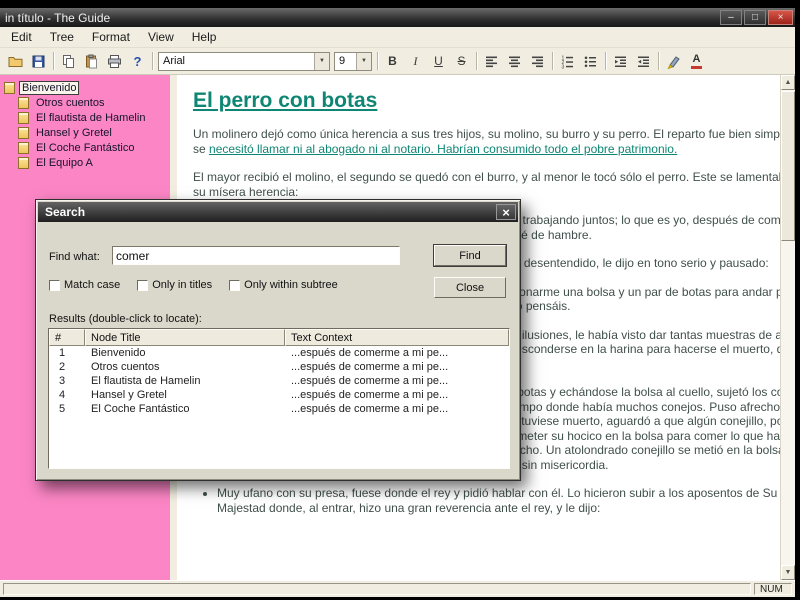 The width and height of the screenshot is (800, 600). What do you see at coordinates (137, 61) in the screenshot?
I see `help-icon: ?` at bounding box center [137, 61].